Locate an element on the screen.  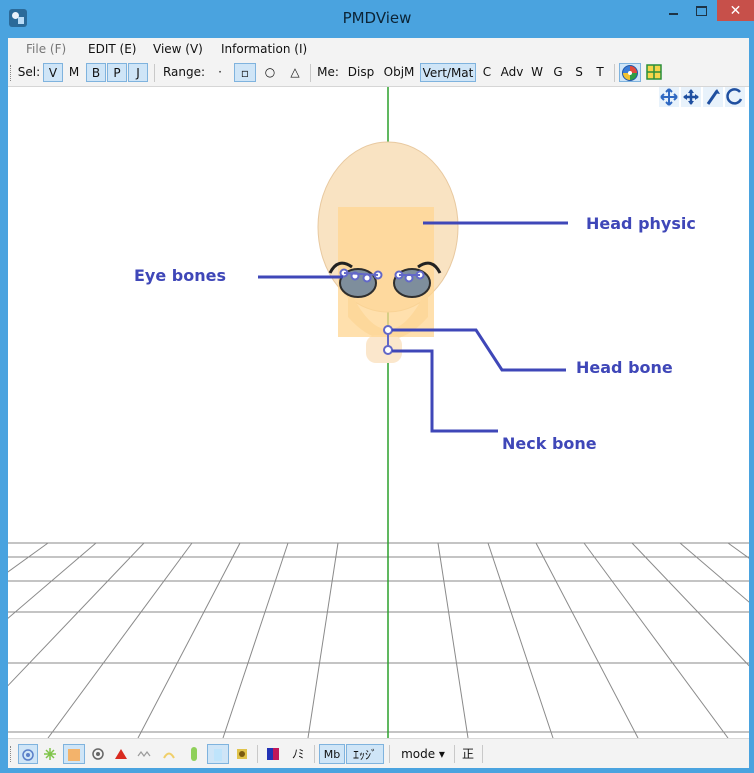
range-label: Range: is located at coordinates (184, 72).